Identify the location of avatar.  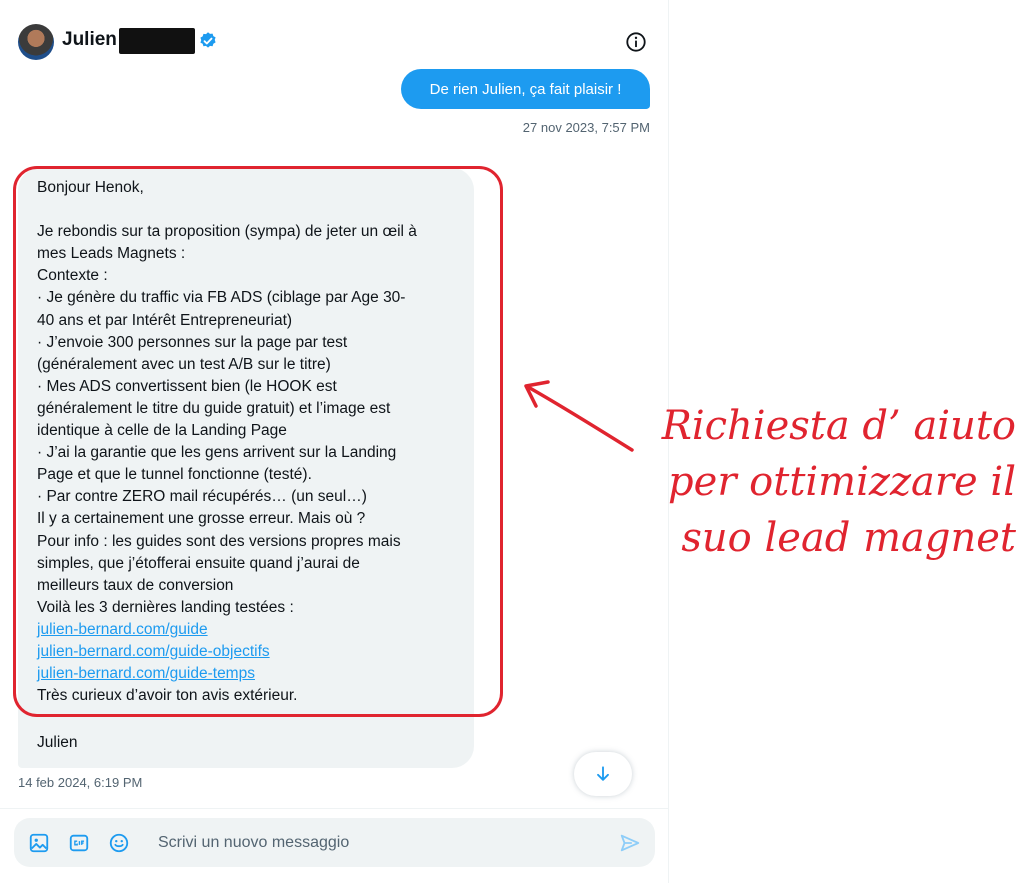
(36, 42).